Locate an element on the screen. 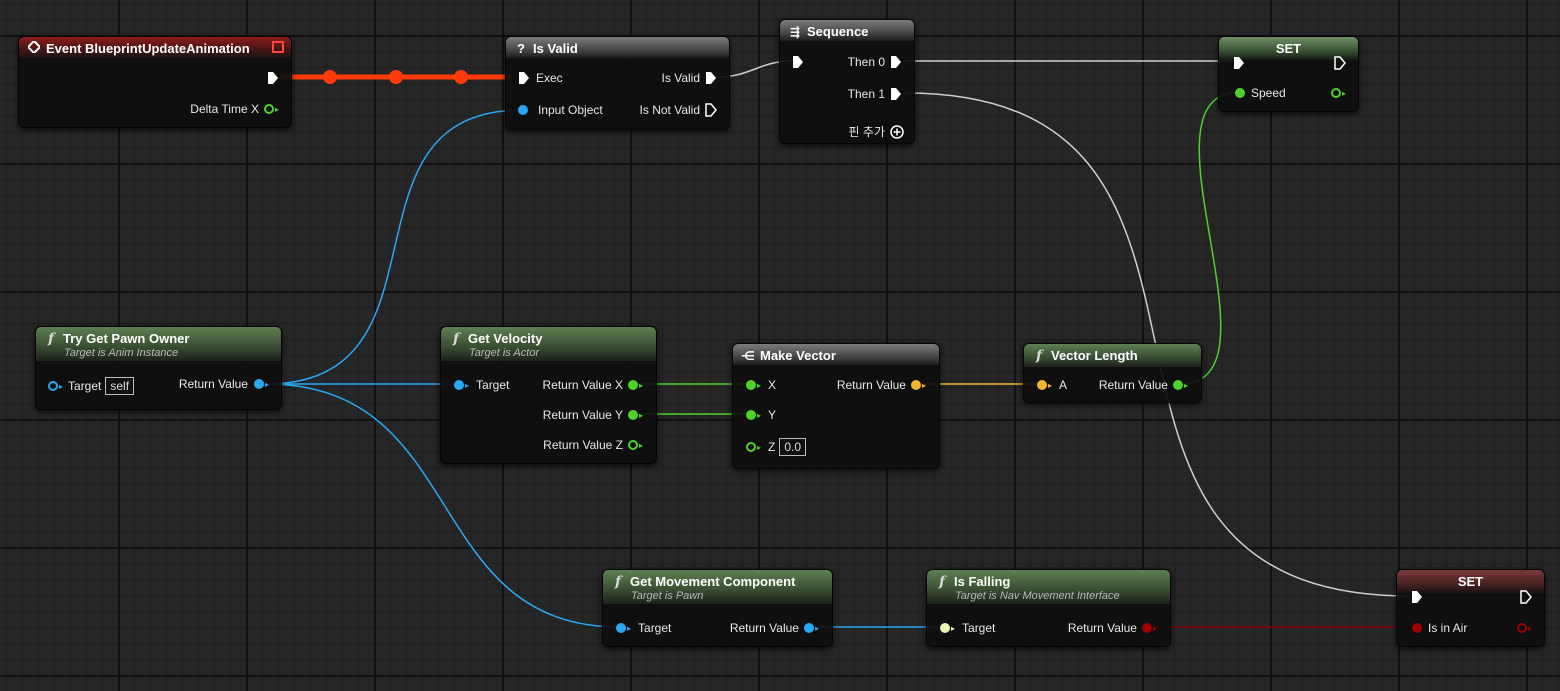 The width and height of the screenshot is (1560, 691). node-header: f Get Velocity Target is Actor is located at coordinates (548, 344).